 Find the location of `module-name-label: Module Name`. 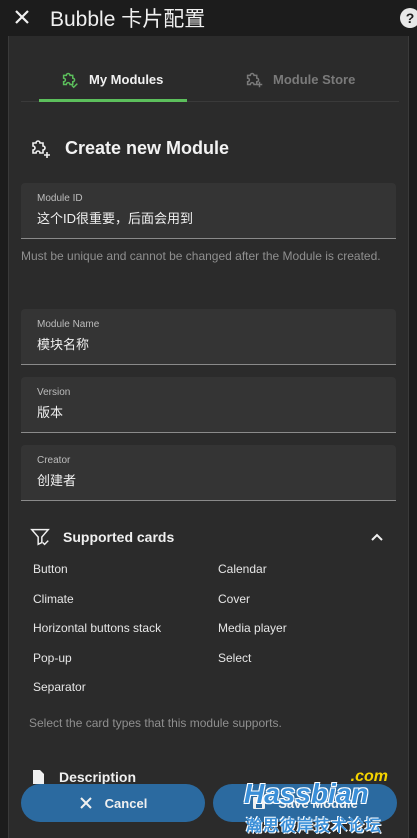

module-name-label: Module Name is located at coordinates (68, 324).